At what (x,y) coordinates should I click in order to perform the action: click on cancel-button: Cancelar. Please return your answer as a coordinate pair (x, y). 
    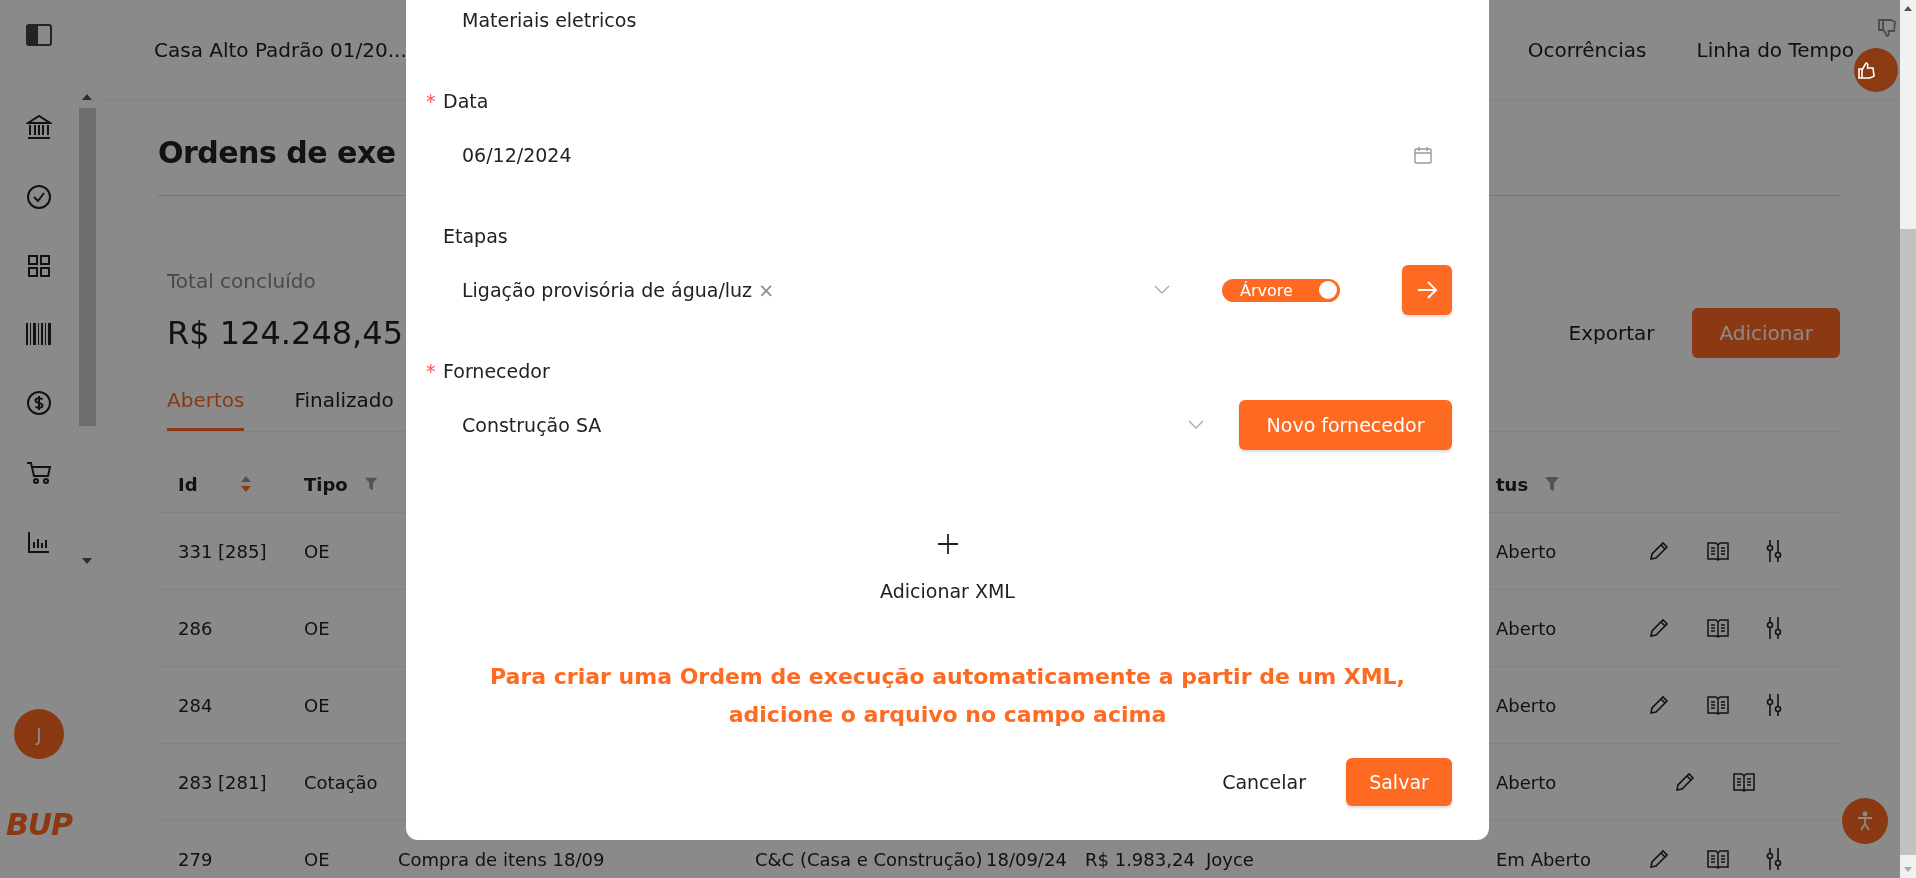
    Looking at the image, I should click on (1264, 782).